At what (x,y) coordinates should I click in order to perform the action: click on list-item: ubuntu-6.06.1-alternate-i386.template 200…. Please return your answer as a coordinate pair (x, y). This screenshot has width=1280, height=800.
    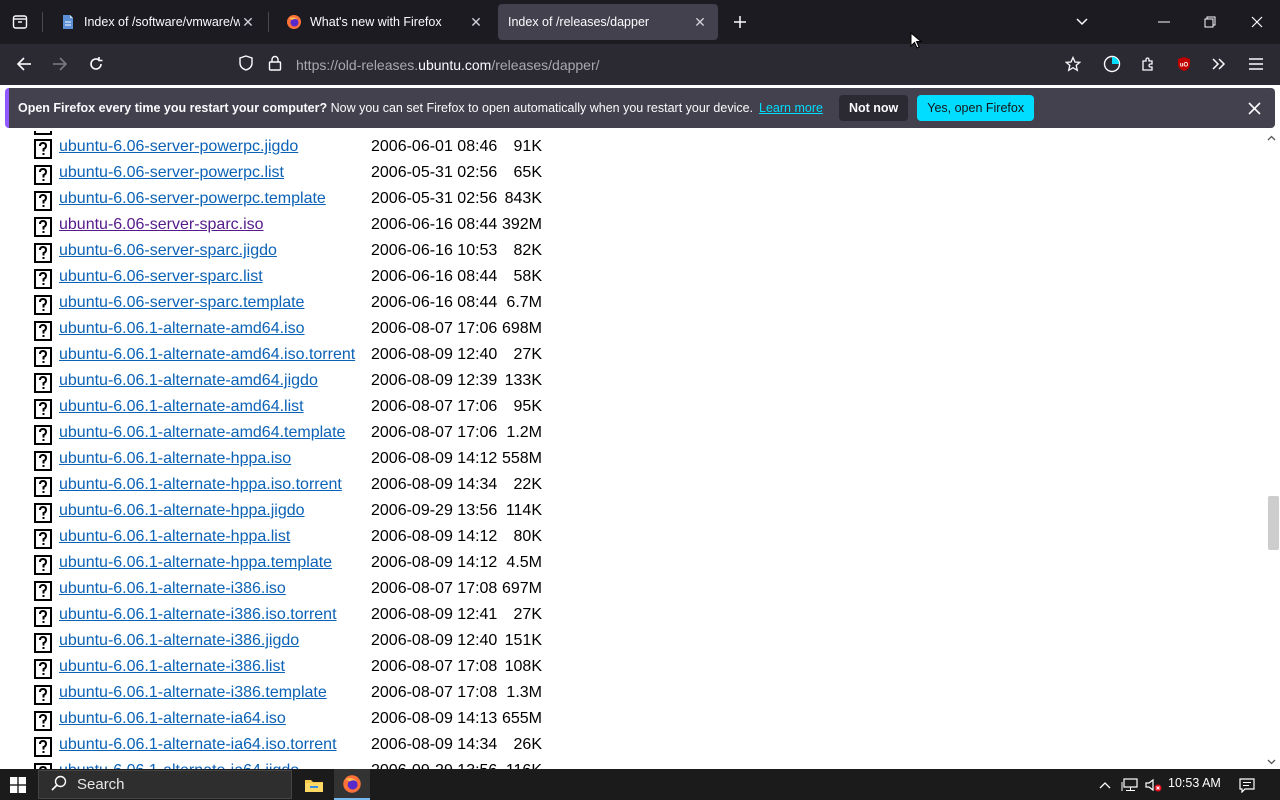
    Looking at the image, I should click on (300, 694).